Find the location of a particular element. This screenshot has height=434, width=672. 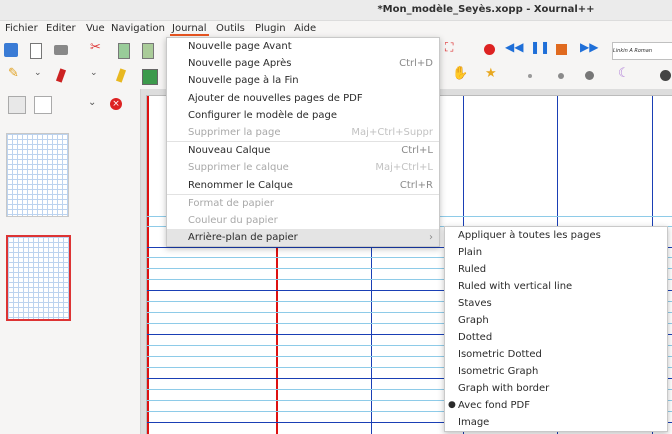

menu-item-paper-color: Couleur du papier is located at coordinates (303, 220).